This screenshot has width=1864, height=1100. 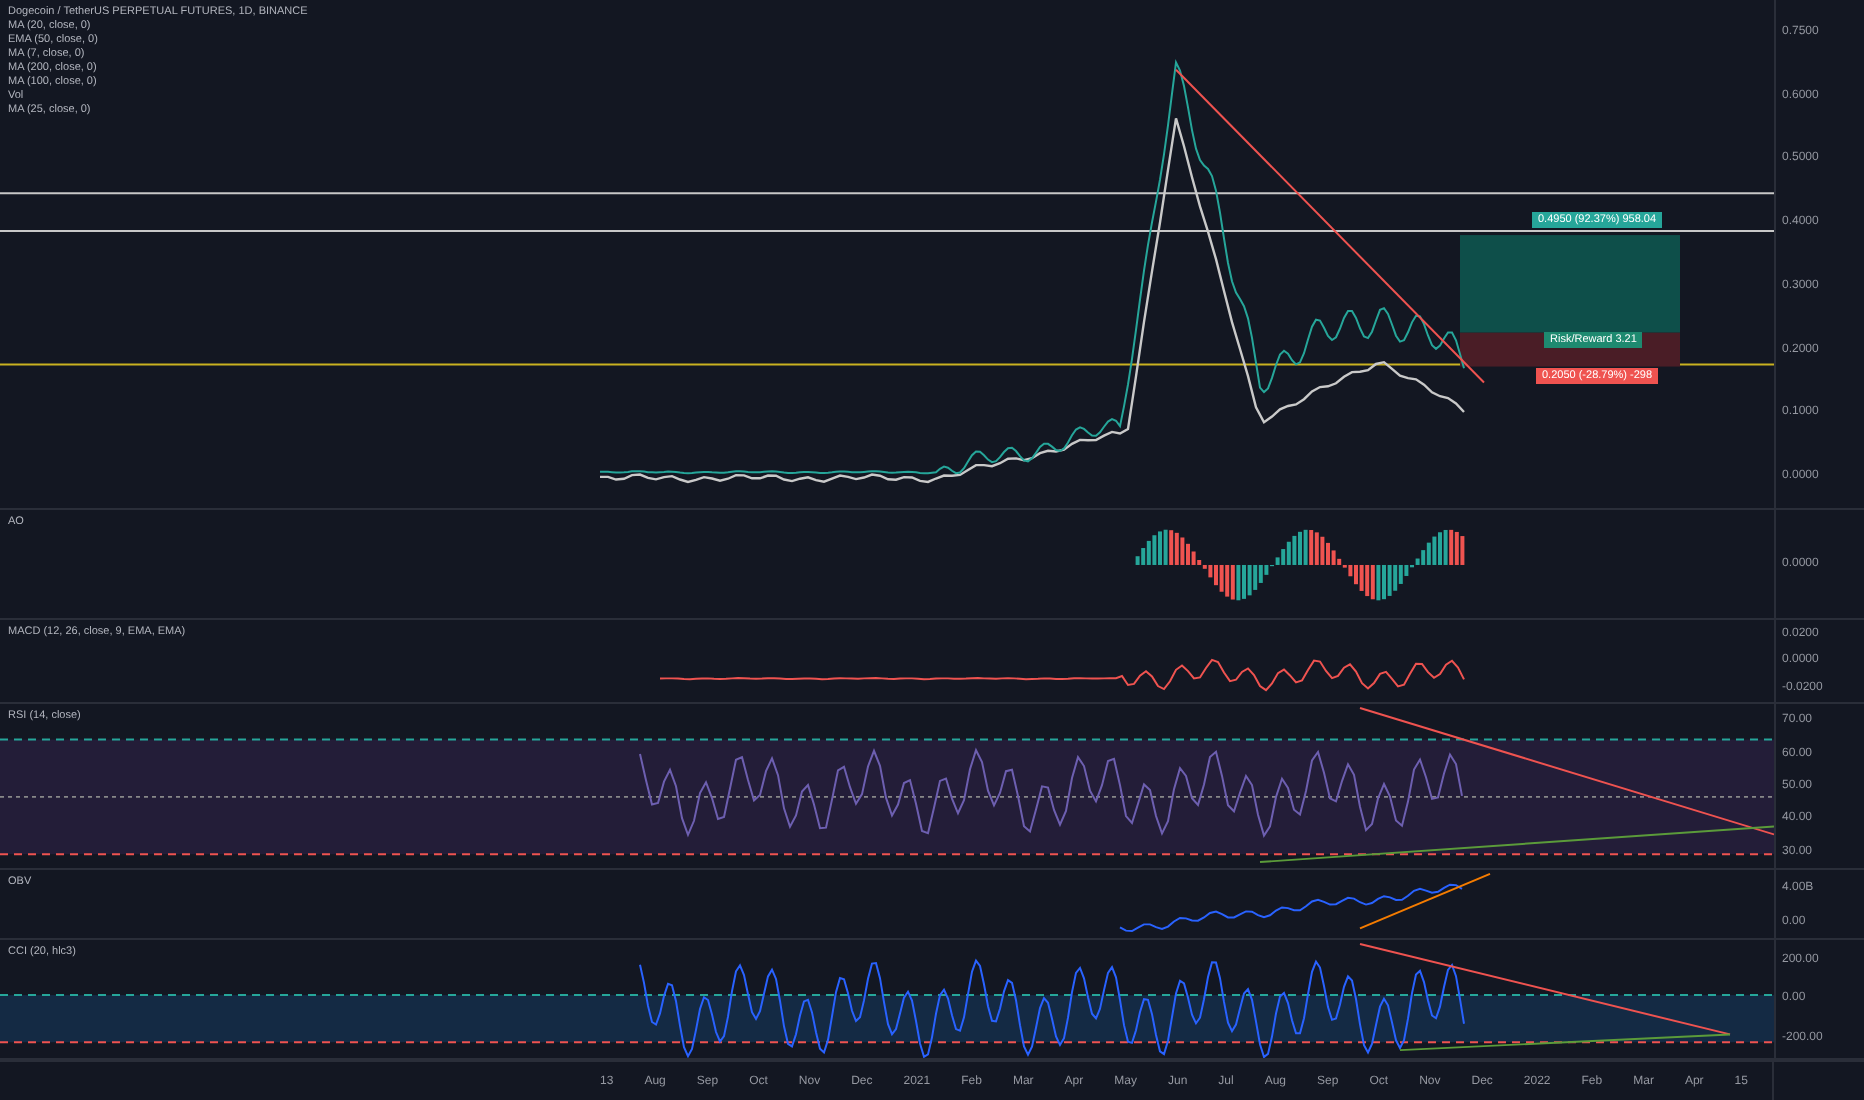 What do you see at coordinates (1425, 901) in the screenshot?
I see `trend-line` at bounding box center [1425, 901].